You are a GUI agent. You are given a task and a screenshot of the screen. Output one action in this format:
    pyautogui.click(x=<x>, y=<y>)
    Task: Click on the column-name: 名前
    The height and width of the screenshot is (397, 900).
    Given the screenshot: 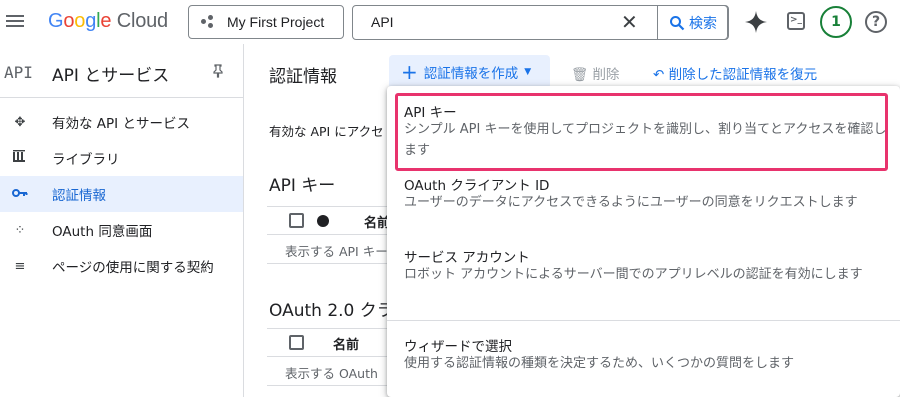 What is the action you would take?
    pyautogui.click(x=346, y=343)
    